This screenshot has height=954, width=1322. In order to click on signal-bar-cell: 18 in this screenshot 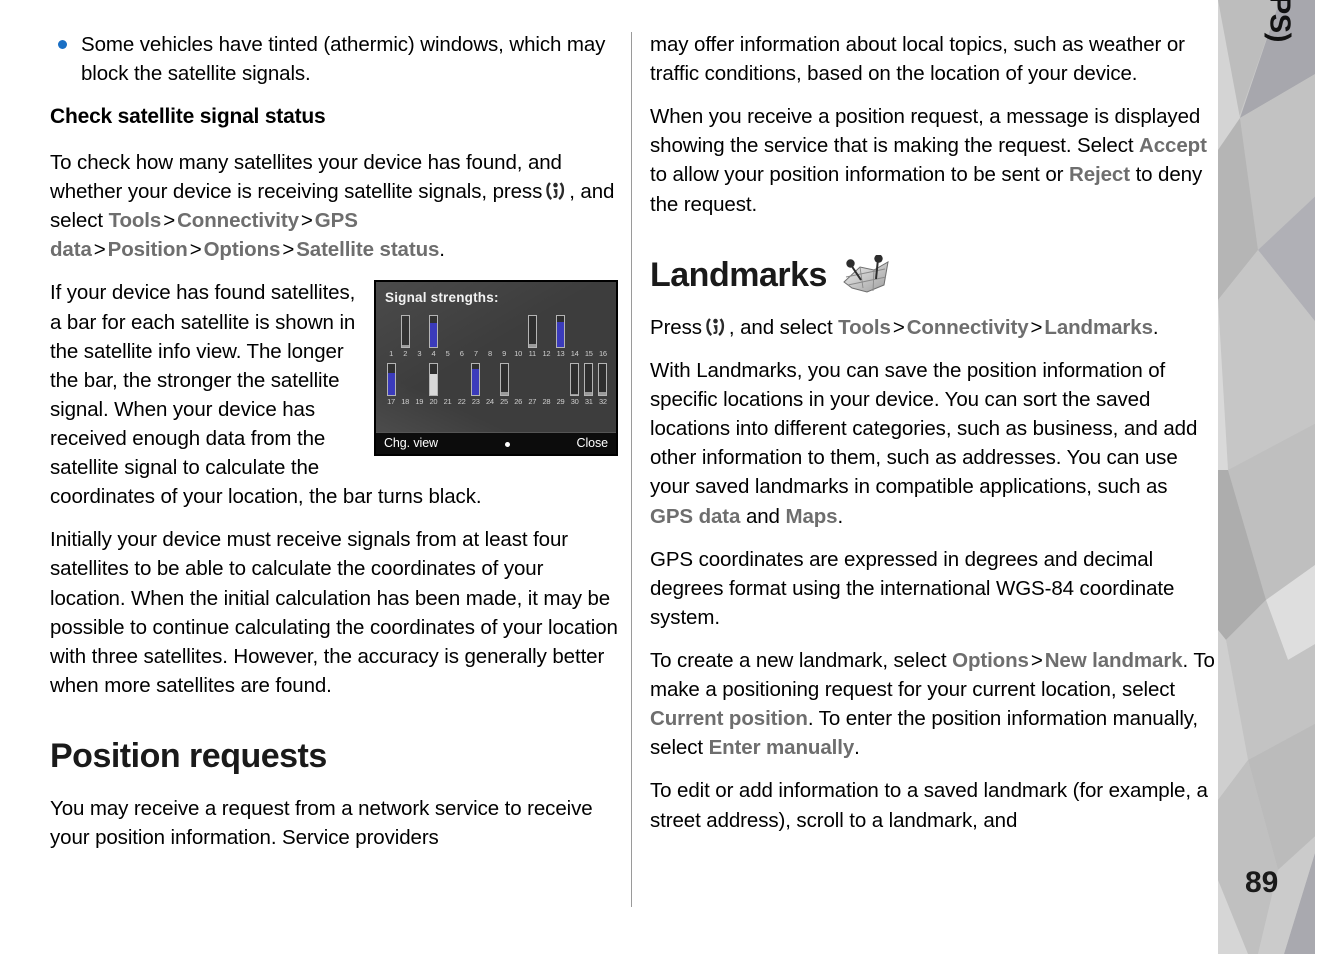, I will do `click(405, 383)`.